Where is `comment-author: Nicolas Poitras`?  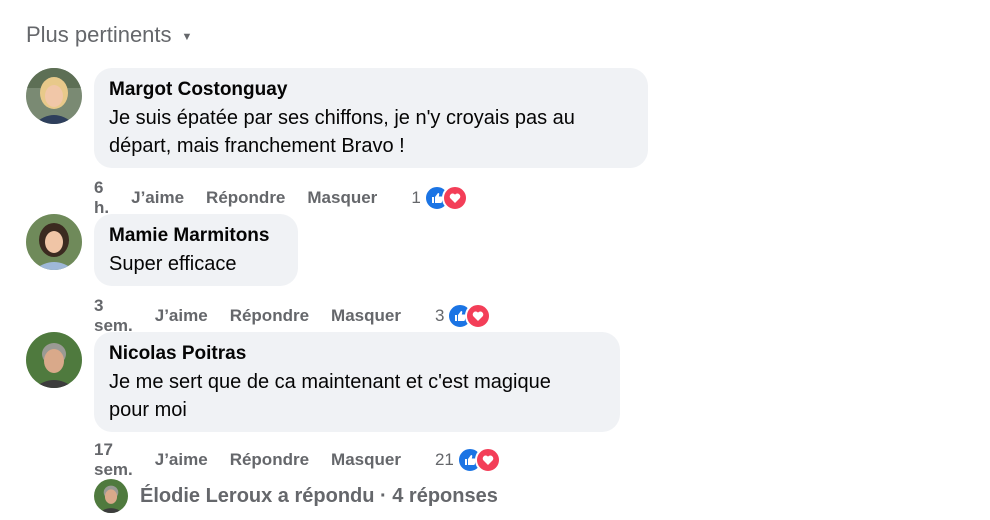
comment-author: Nicolas Poitras is located at coordinates (357, 354).